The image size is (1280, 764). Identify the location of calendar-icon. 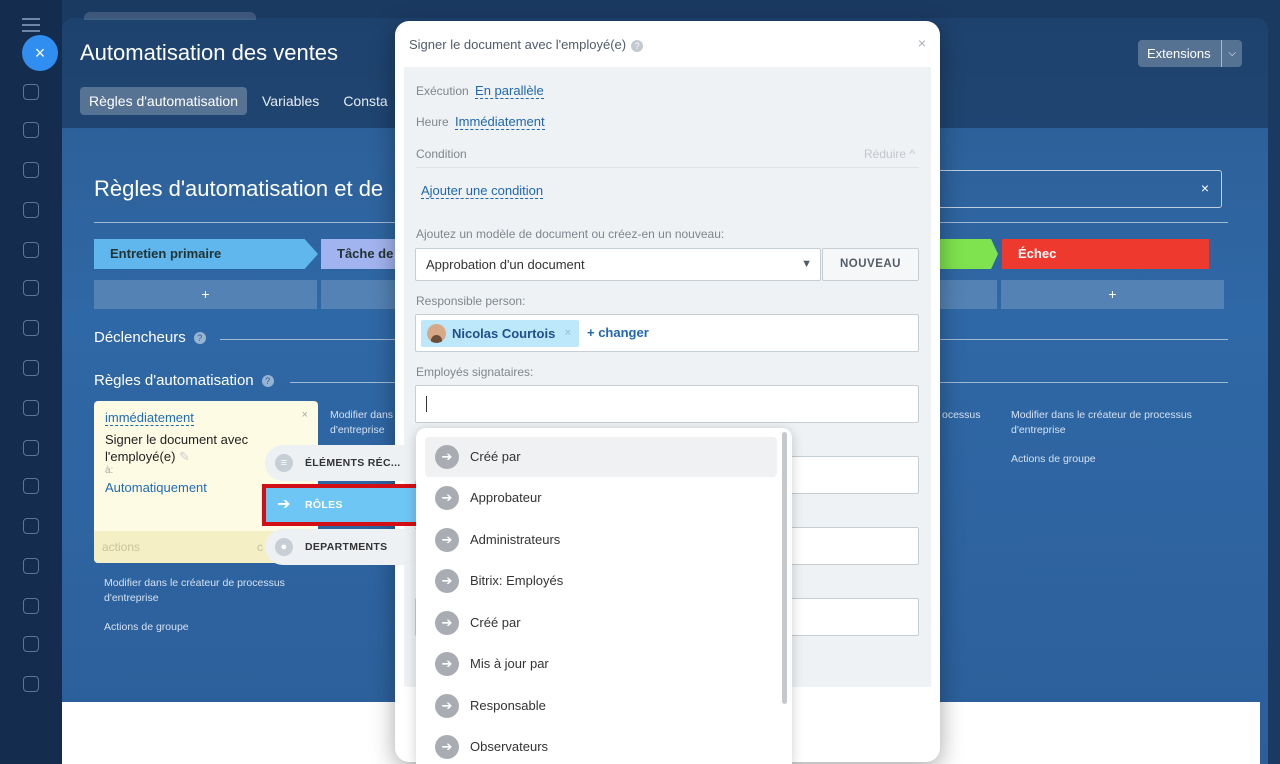
(31, 210).